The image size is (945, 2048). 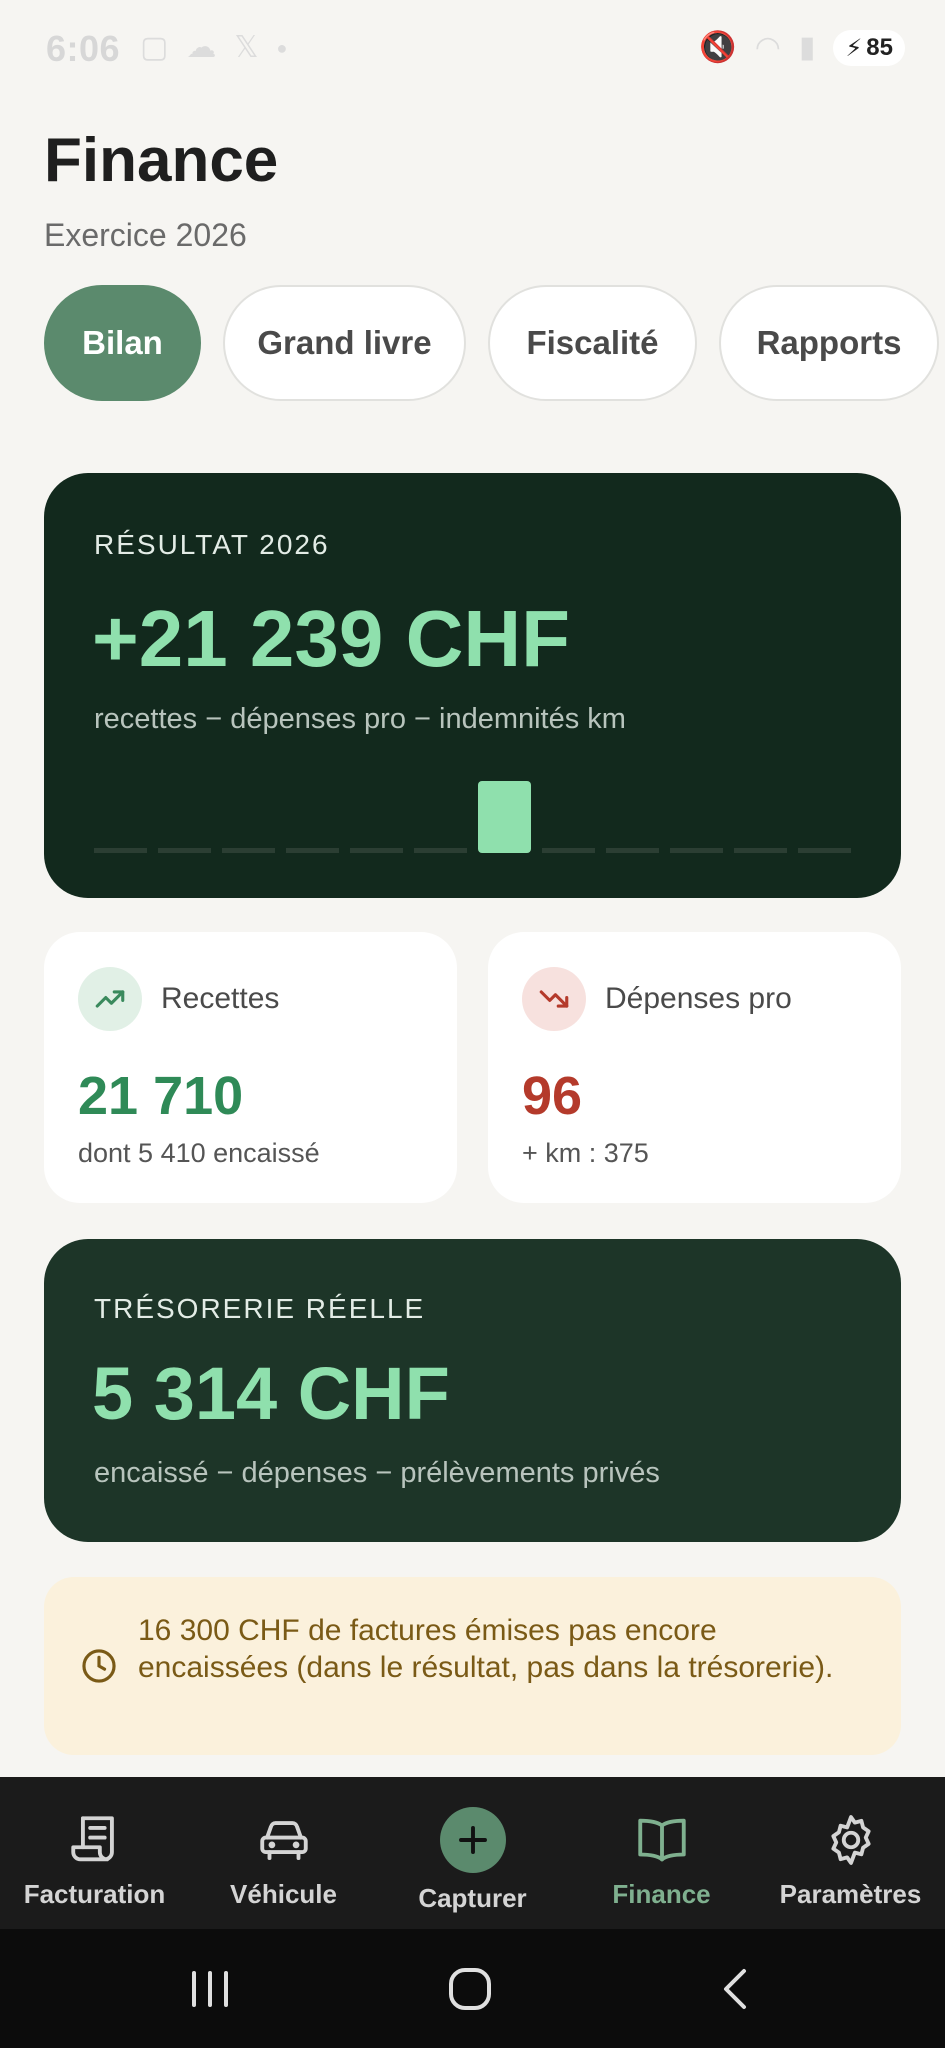 What do you see at coordinates (854, 48) in the screenshot?
I see `battery-icon: ⚡` at bounding box center [854, 48].